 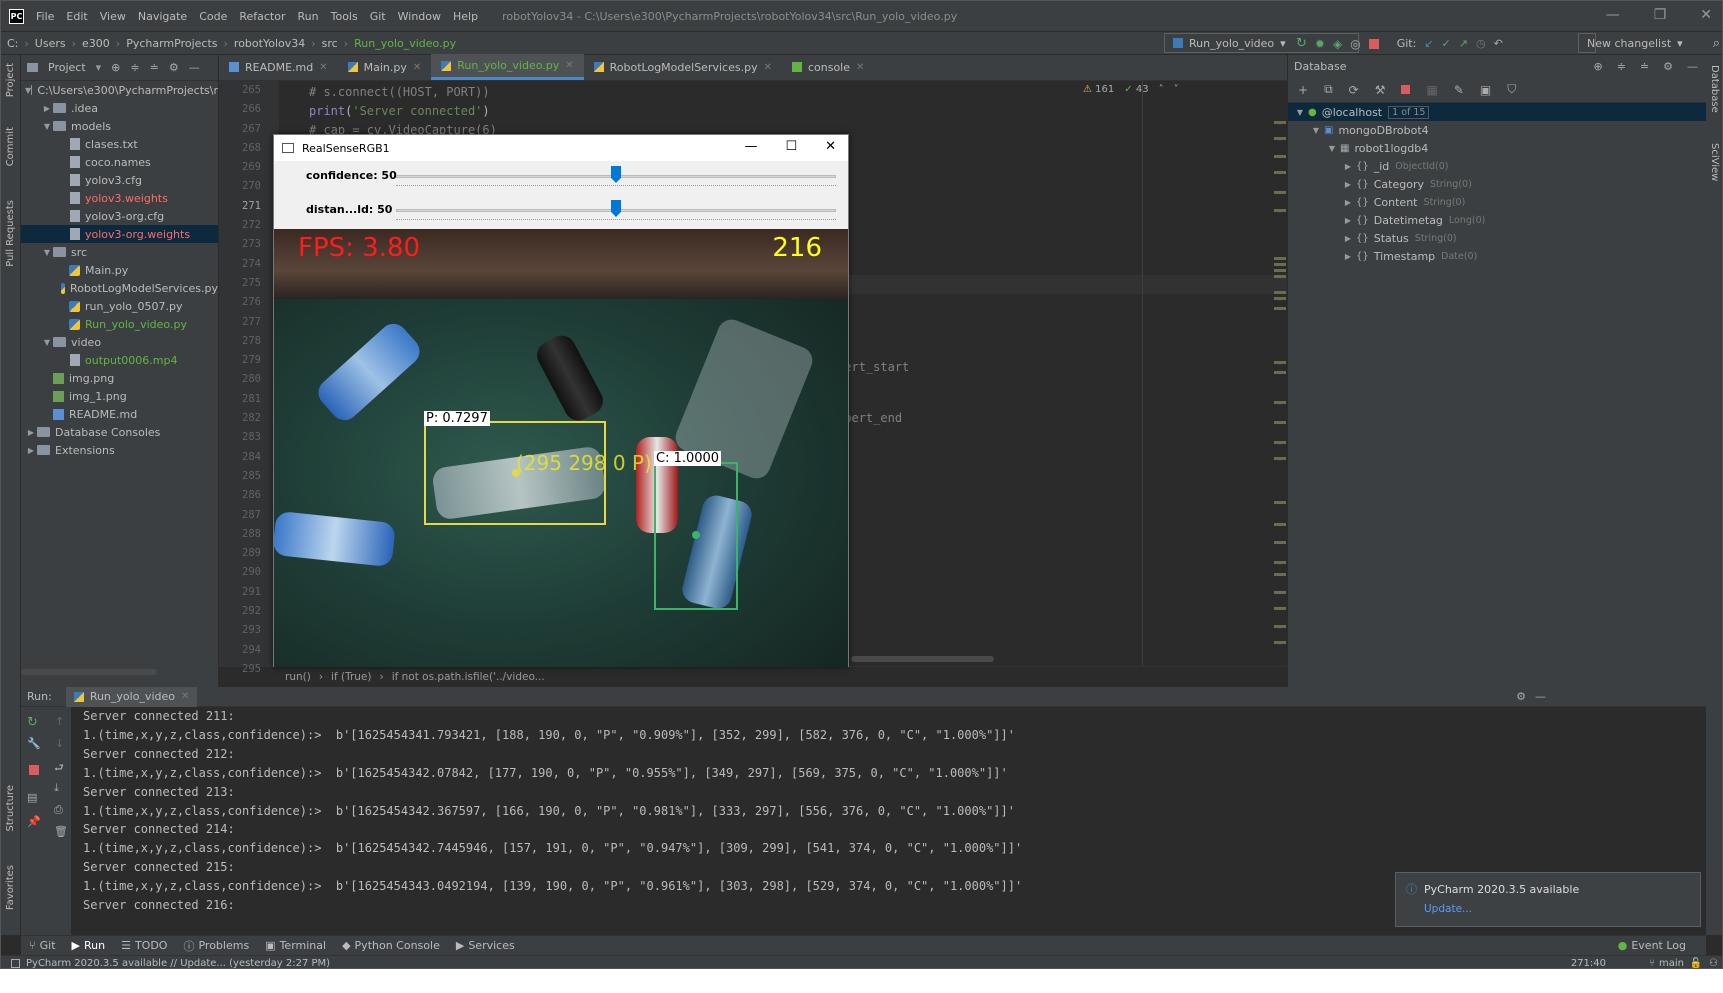 What do you see at coordinates (240, 360) in the screenshot?
I see `line-number: 279` at bounding box center [240, 360].